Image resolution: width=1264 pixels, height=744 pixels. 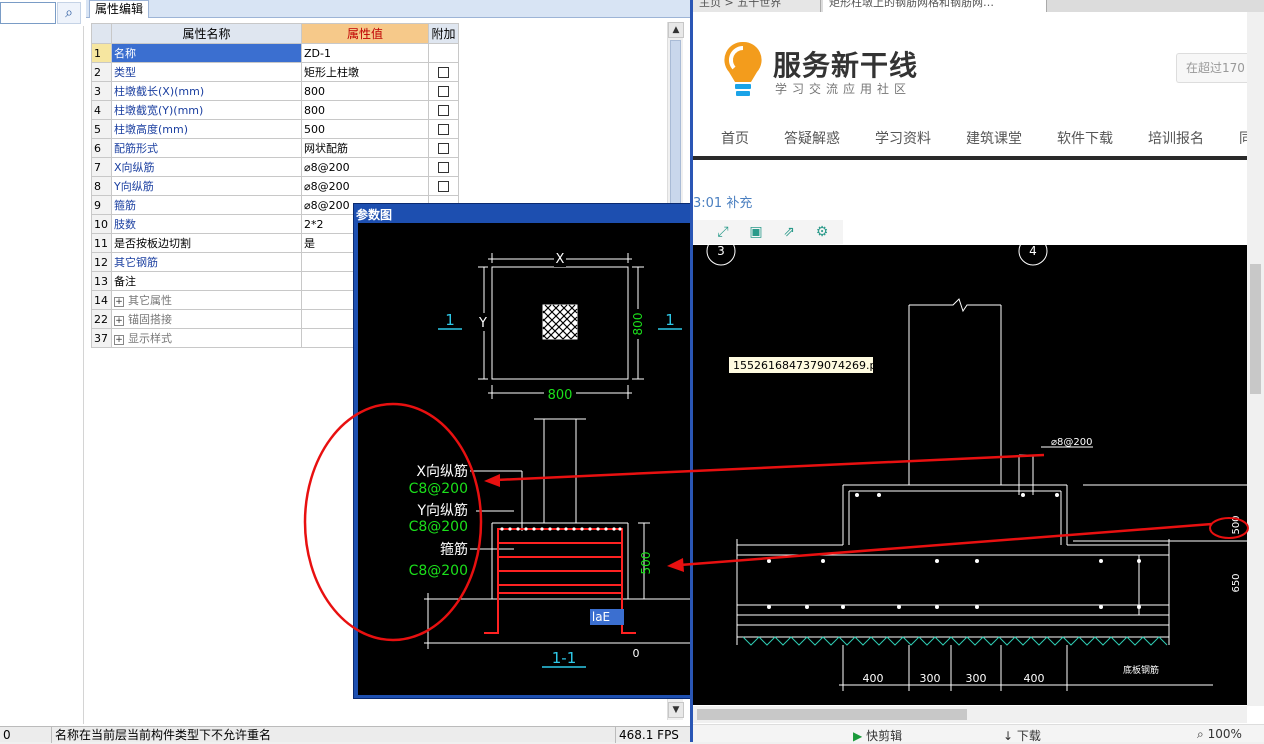 I want to click on status-bar: 0 名称在当前层当前构件类型下不允许重名 468.1 FPS, so click(x=345, y=734).